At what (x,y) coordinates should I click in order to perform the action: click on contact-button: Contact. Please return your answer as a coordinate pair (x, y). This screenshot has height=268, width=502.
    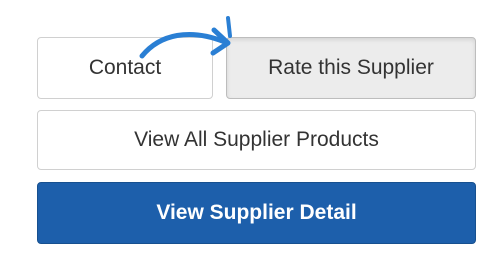
    Looking at the image, I should click on (125, 68).